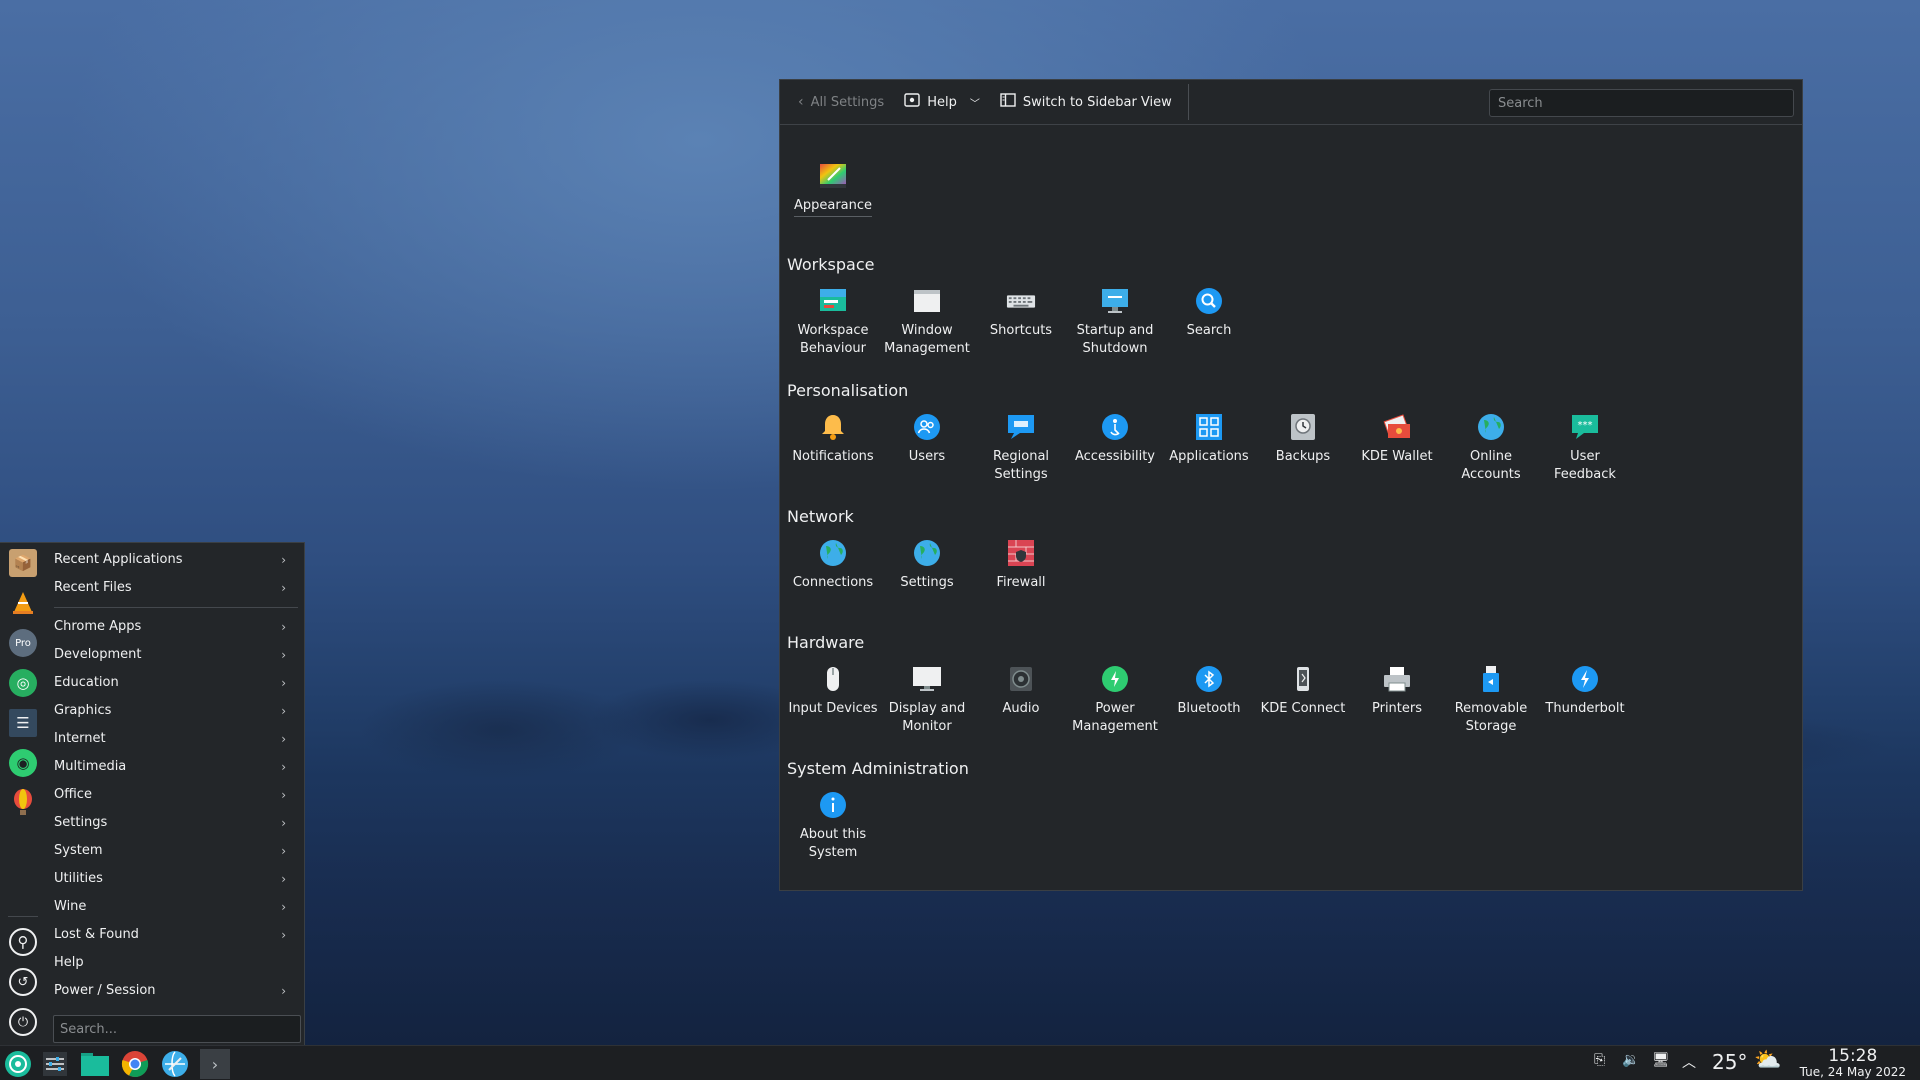  I want to click on menu-item-recent-applications: Recent Applications ›, so click(174, 560).